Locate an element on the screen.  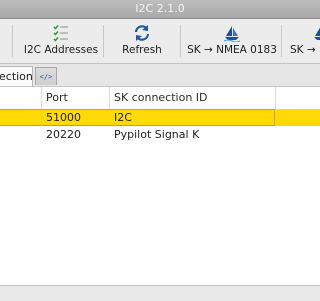
table-row: 20220 Pypilot Signal K is located at coordinates (160, 134).